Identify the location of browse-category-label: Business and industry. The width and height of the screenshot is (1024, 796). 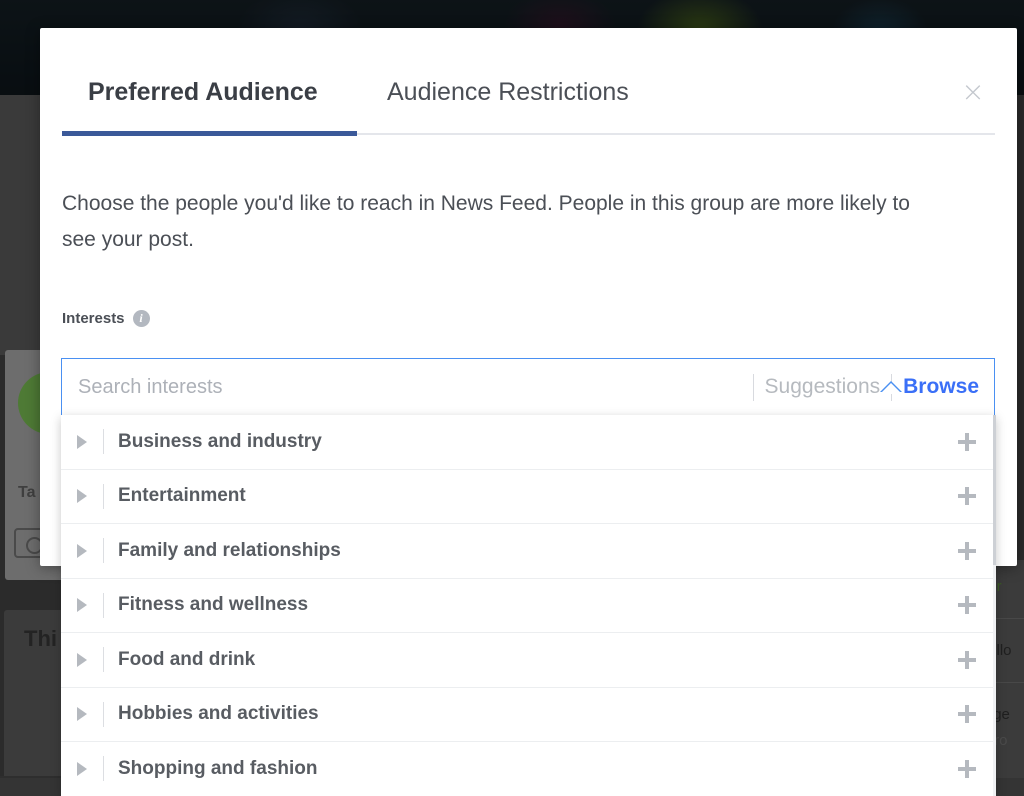
(220, 441).